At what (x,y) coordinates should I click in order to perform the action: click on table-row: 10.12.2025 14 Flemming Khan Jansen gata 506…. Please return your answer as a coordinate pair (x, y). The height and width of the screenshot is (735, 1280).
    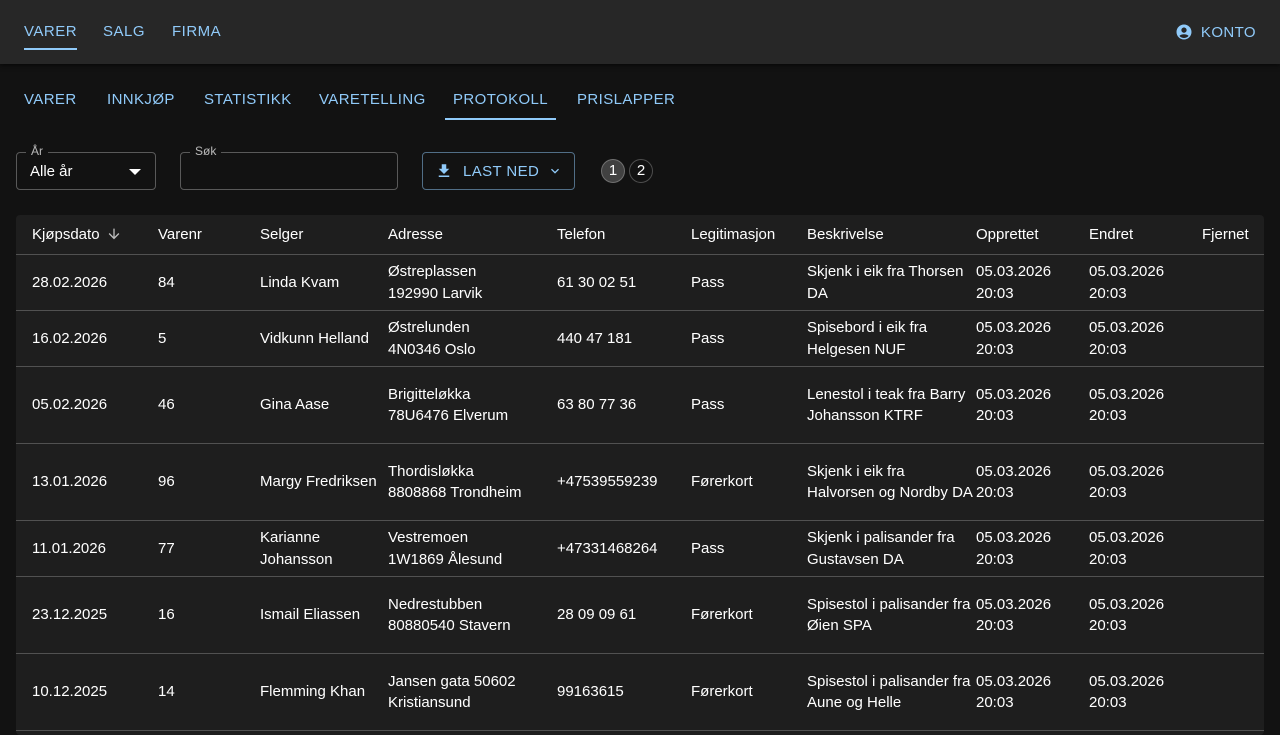
    Looking at the image, I should click on (640, 692).